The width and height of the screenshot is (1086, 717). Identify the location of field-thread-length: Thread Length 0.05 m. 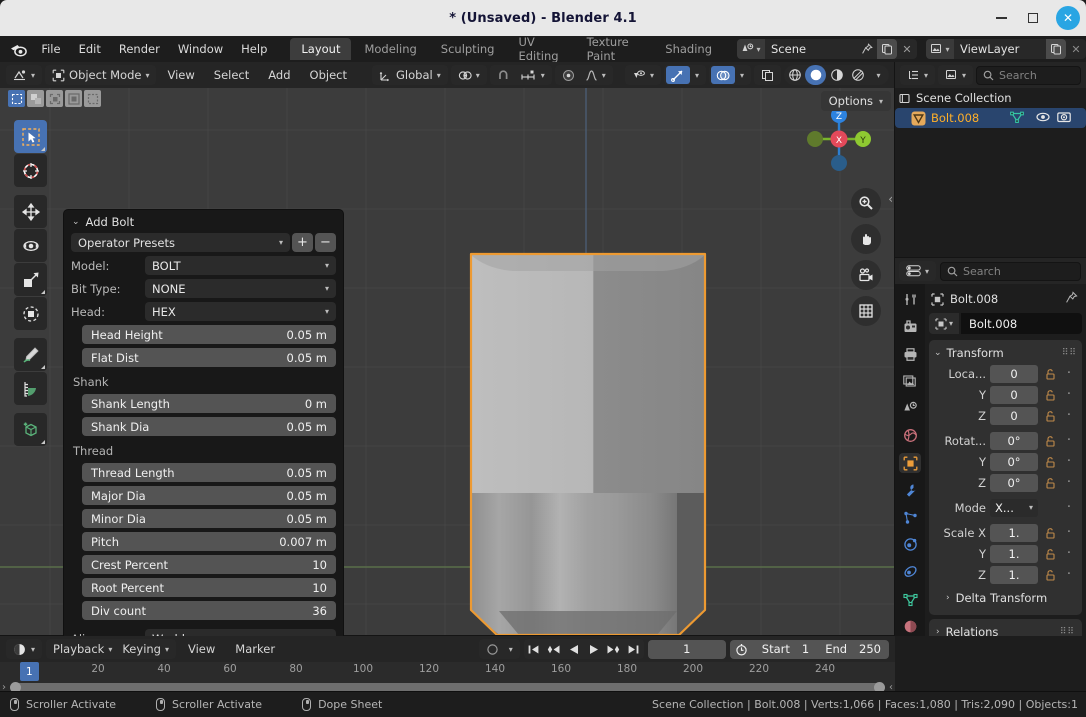
(209, 472).